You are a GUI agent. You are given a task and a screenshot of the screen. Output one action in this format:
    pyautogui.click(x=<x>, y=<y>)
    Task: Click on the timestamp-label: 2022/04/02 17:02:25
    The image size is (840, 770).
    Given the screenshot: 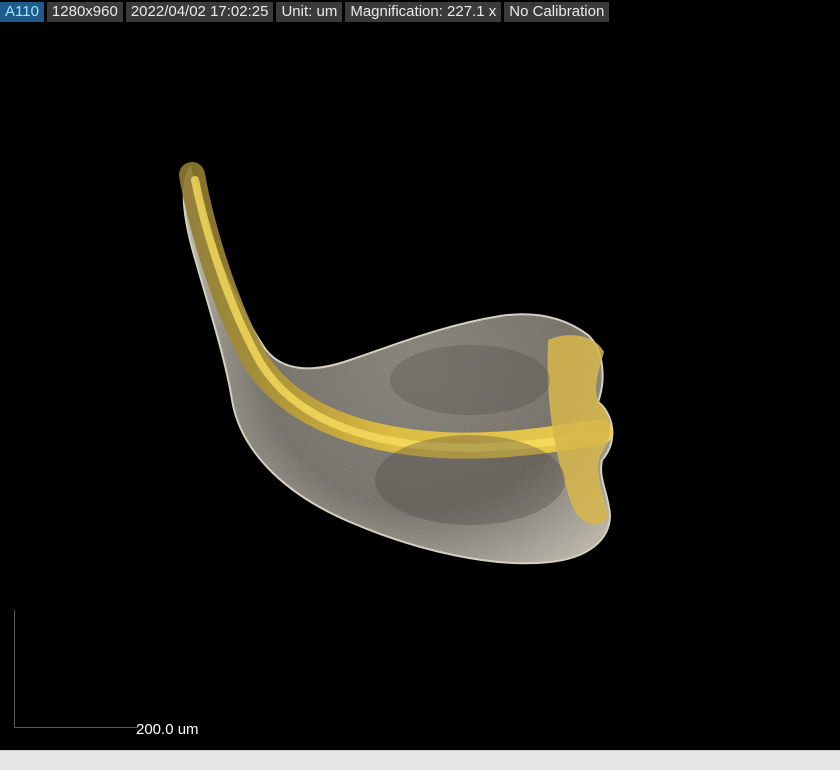 What is the action you would take?
    pyautogui.click(x=199, y=12)
    